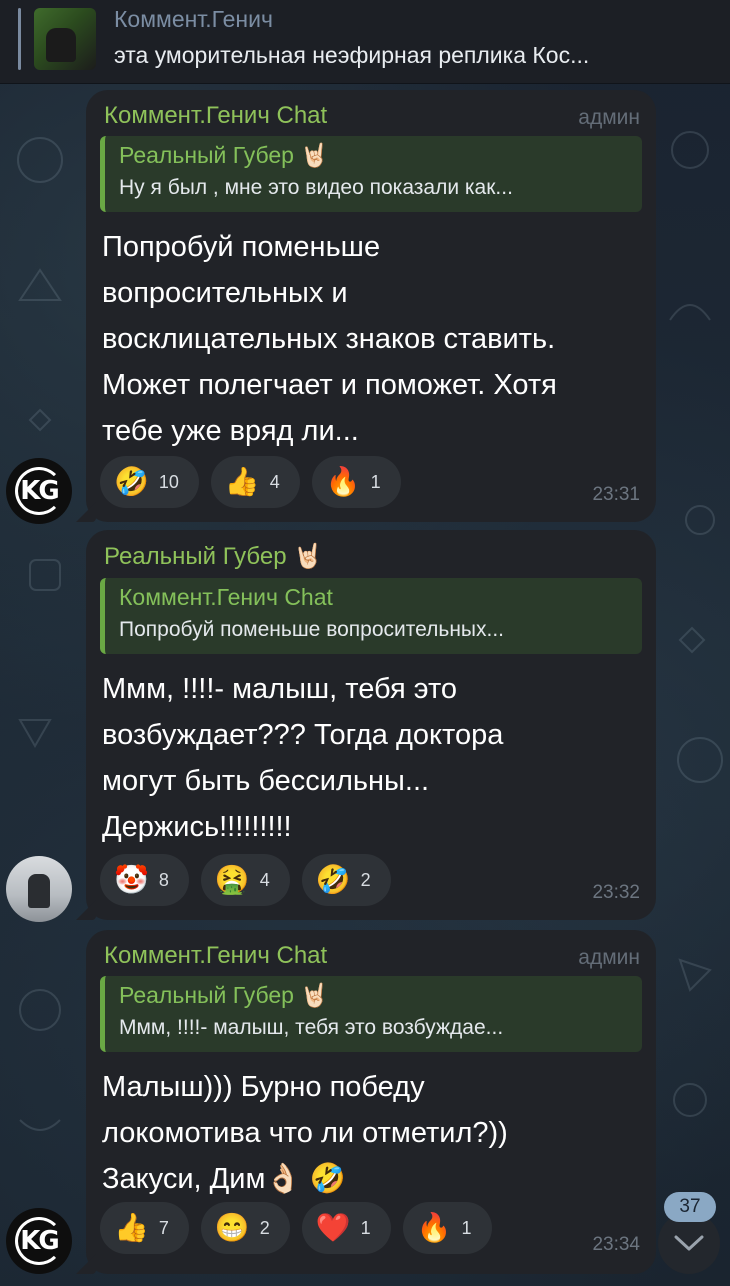 The height and width of the screenshot is (1286, 730). Describe the element at coordinates (224, 1179) in the screenshot. I see `message-line: Закуси, Дим👌🏻 🤣` at that location.